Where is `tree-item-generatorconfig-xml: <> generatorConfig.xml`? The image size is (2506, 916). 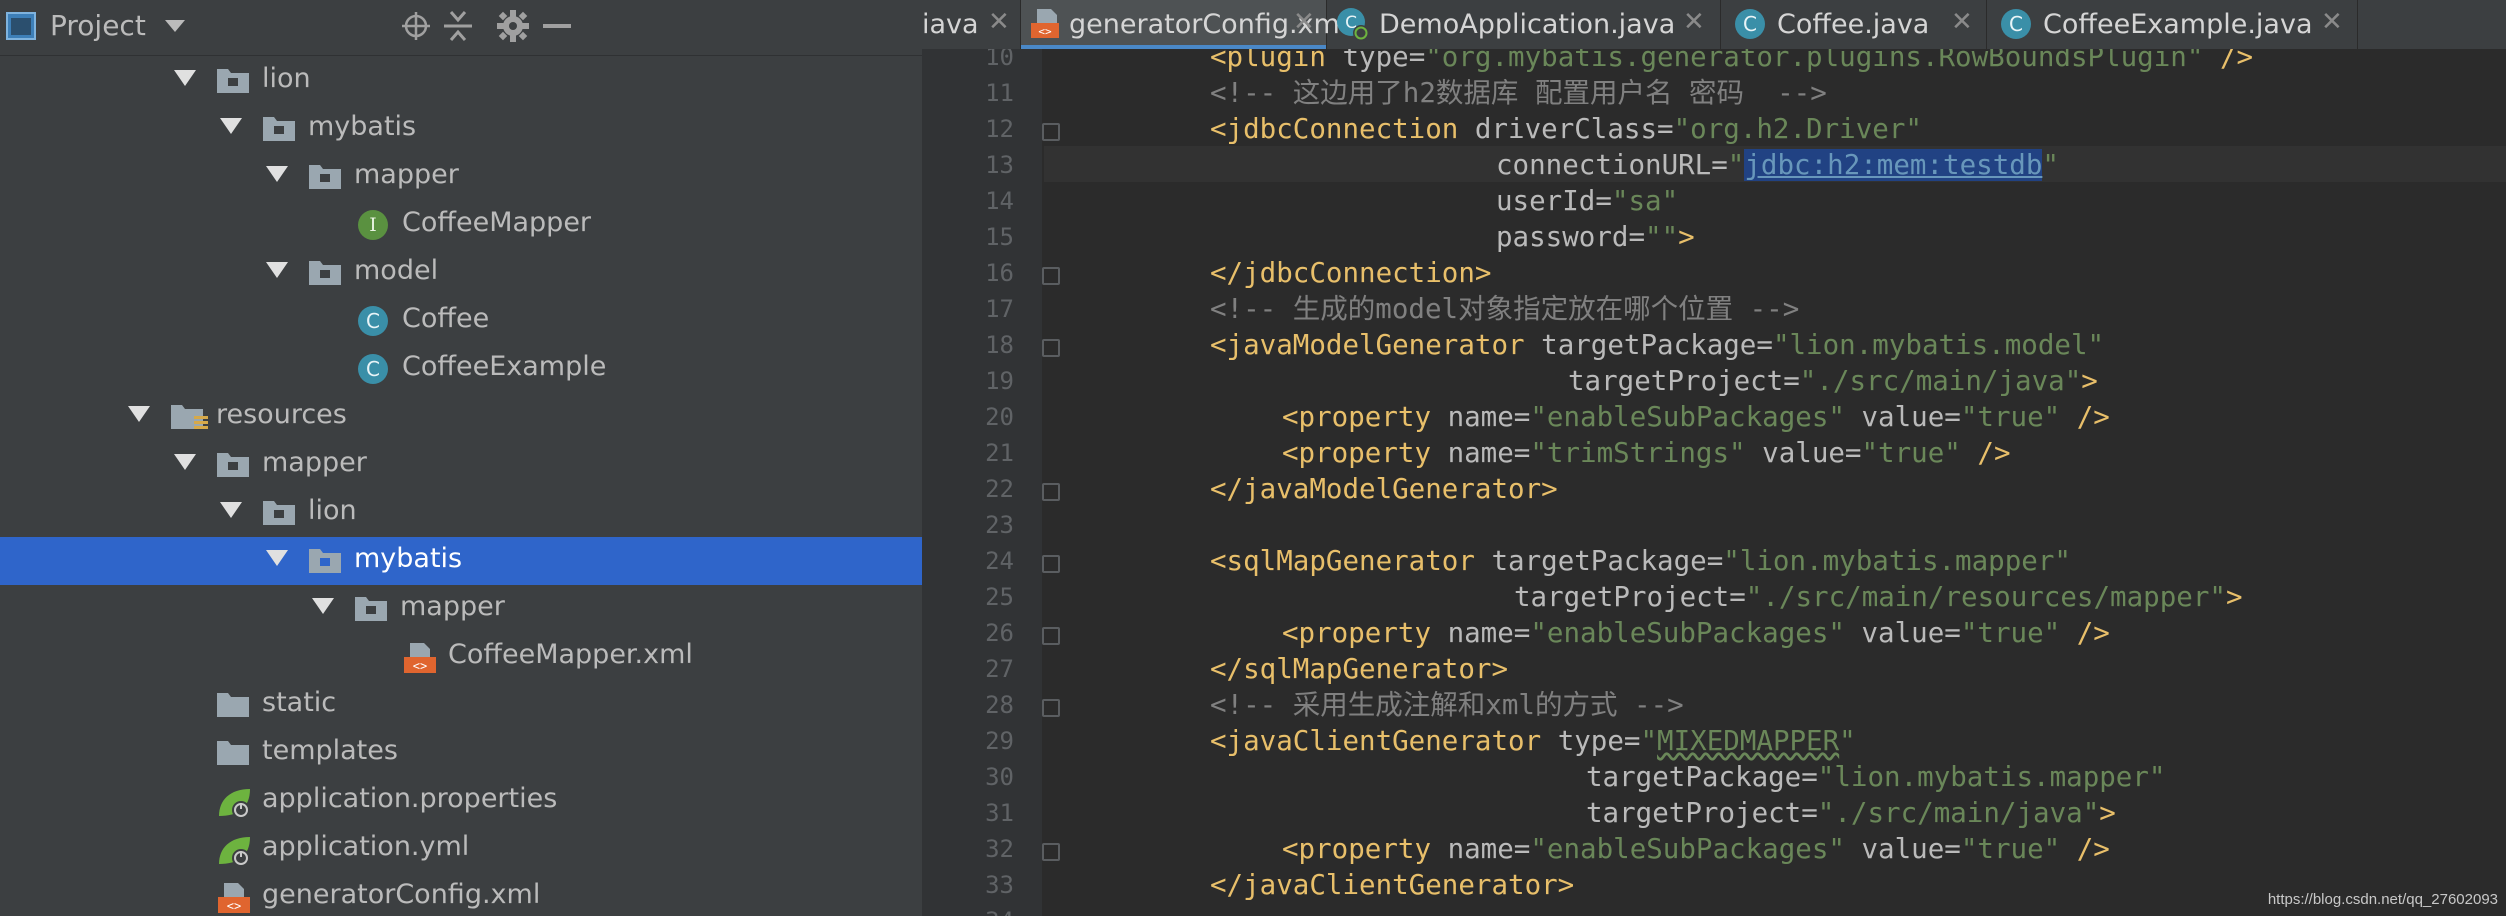
tree-item-generatorconfig-xml: <> generatorConfig.xml is located at coordinates (461, 894).